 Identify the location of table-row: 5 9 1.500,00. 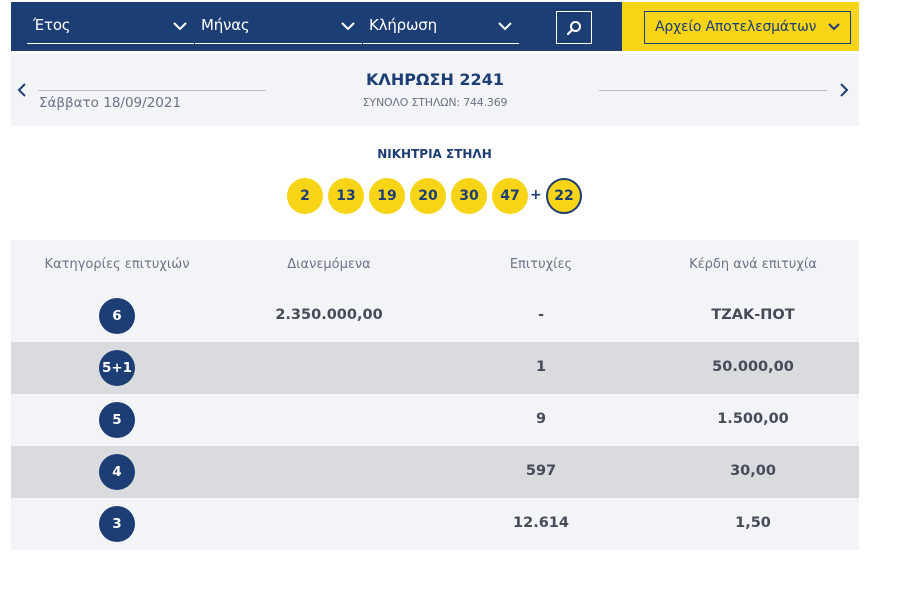
(435, 420).